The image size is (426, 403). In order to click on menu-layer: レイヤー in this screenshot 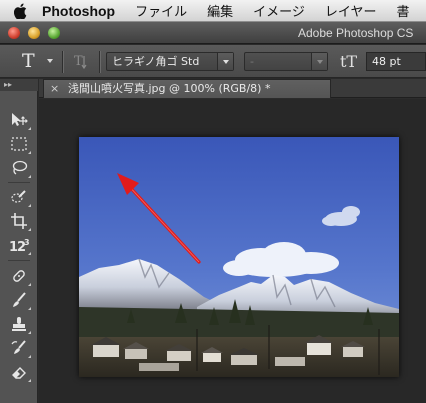, I will do `click(351, 10)`.